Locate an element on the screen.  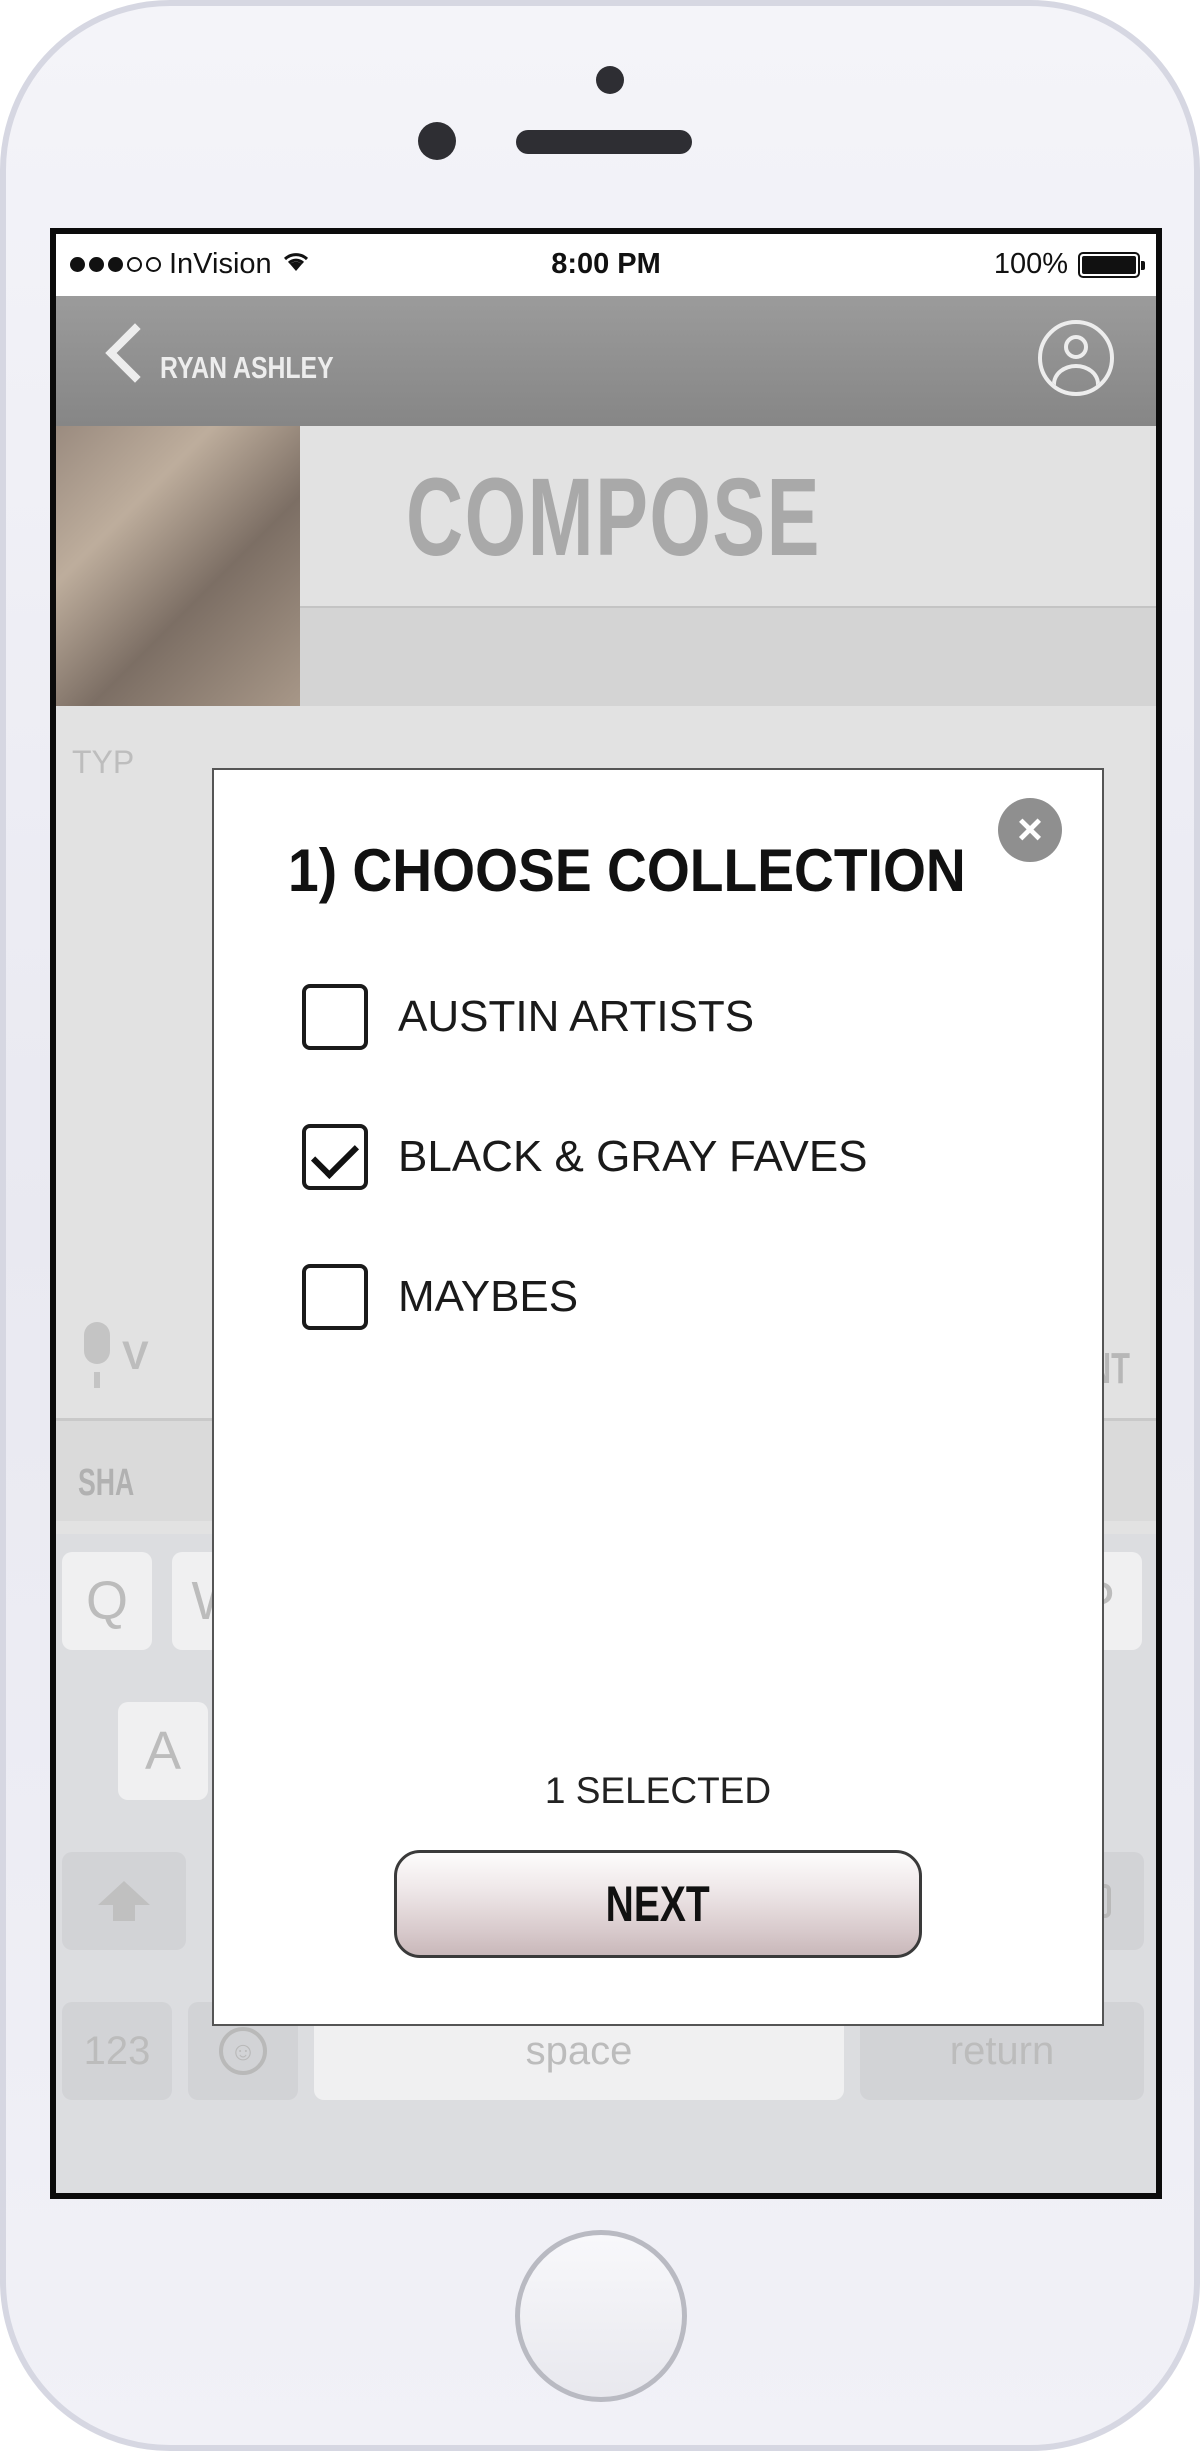
profile-icon is located at coordinates (1076, 358).